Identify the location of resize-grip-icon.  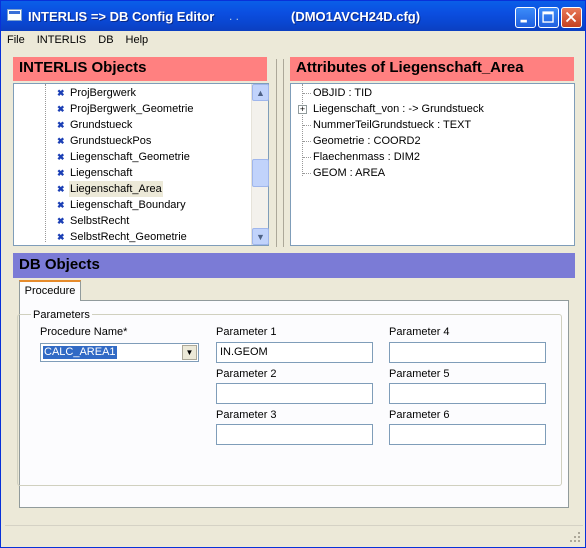
(575, 537).